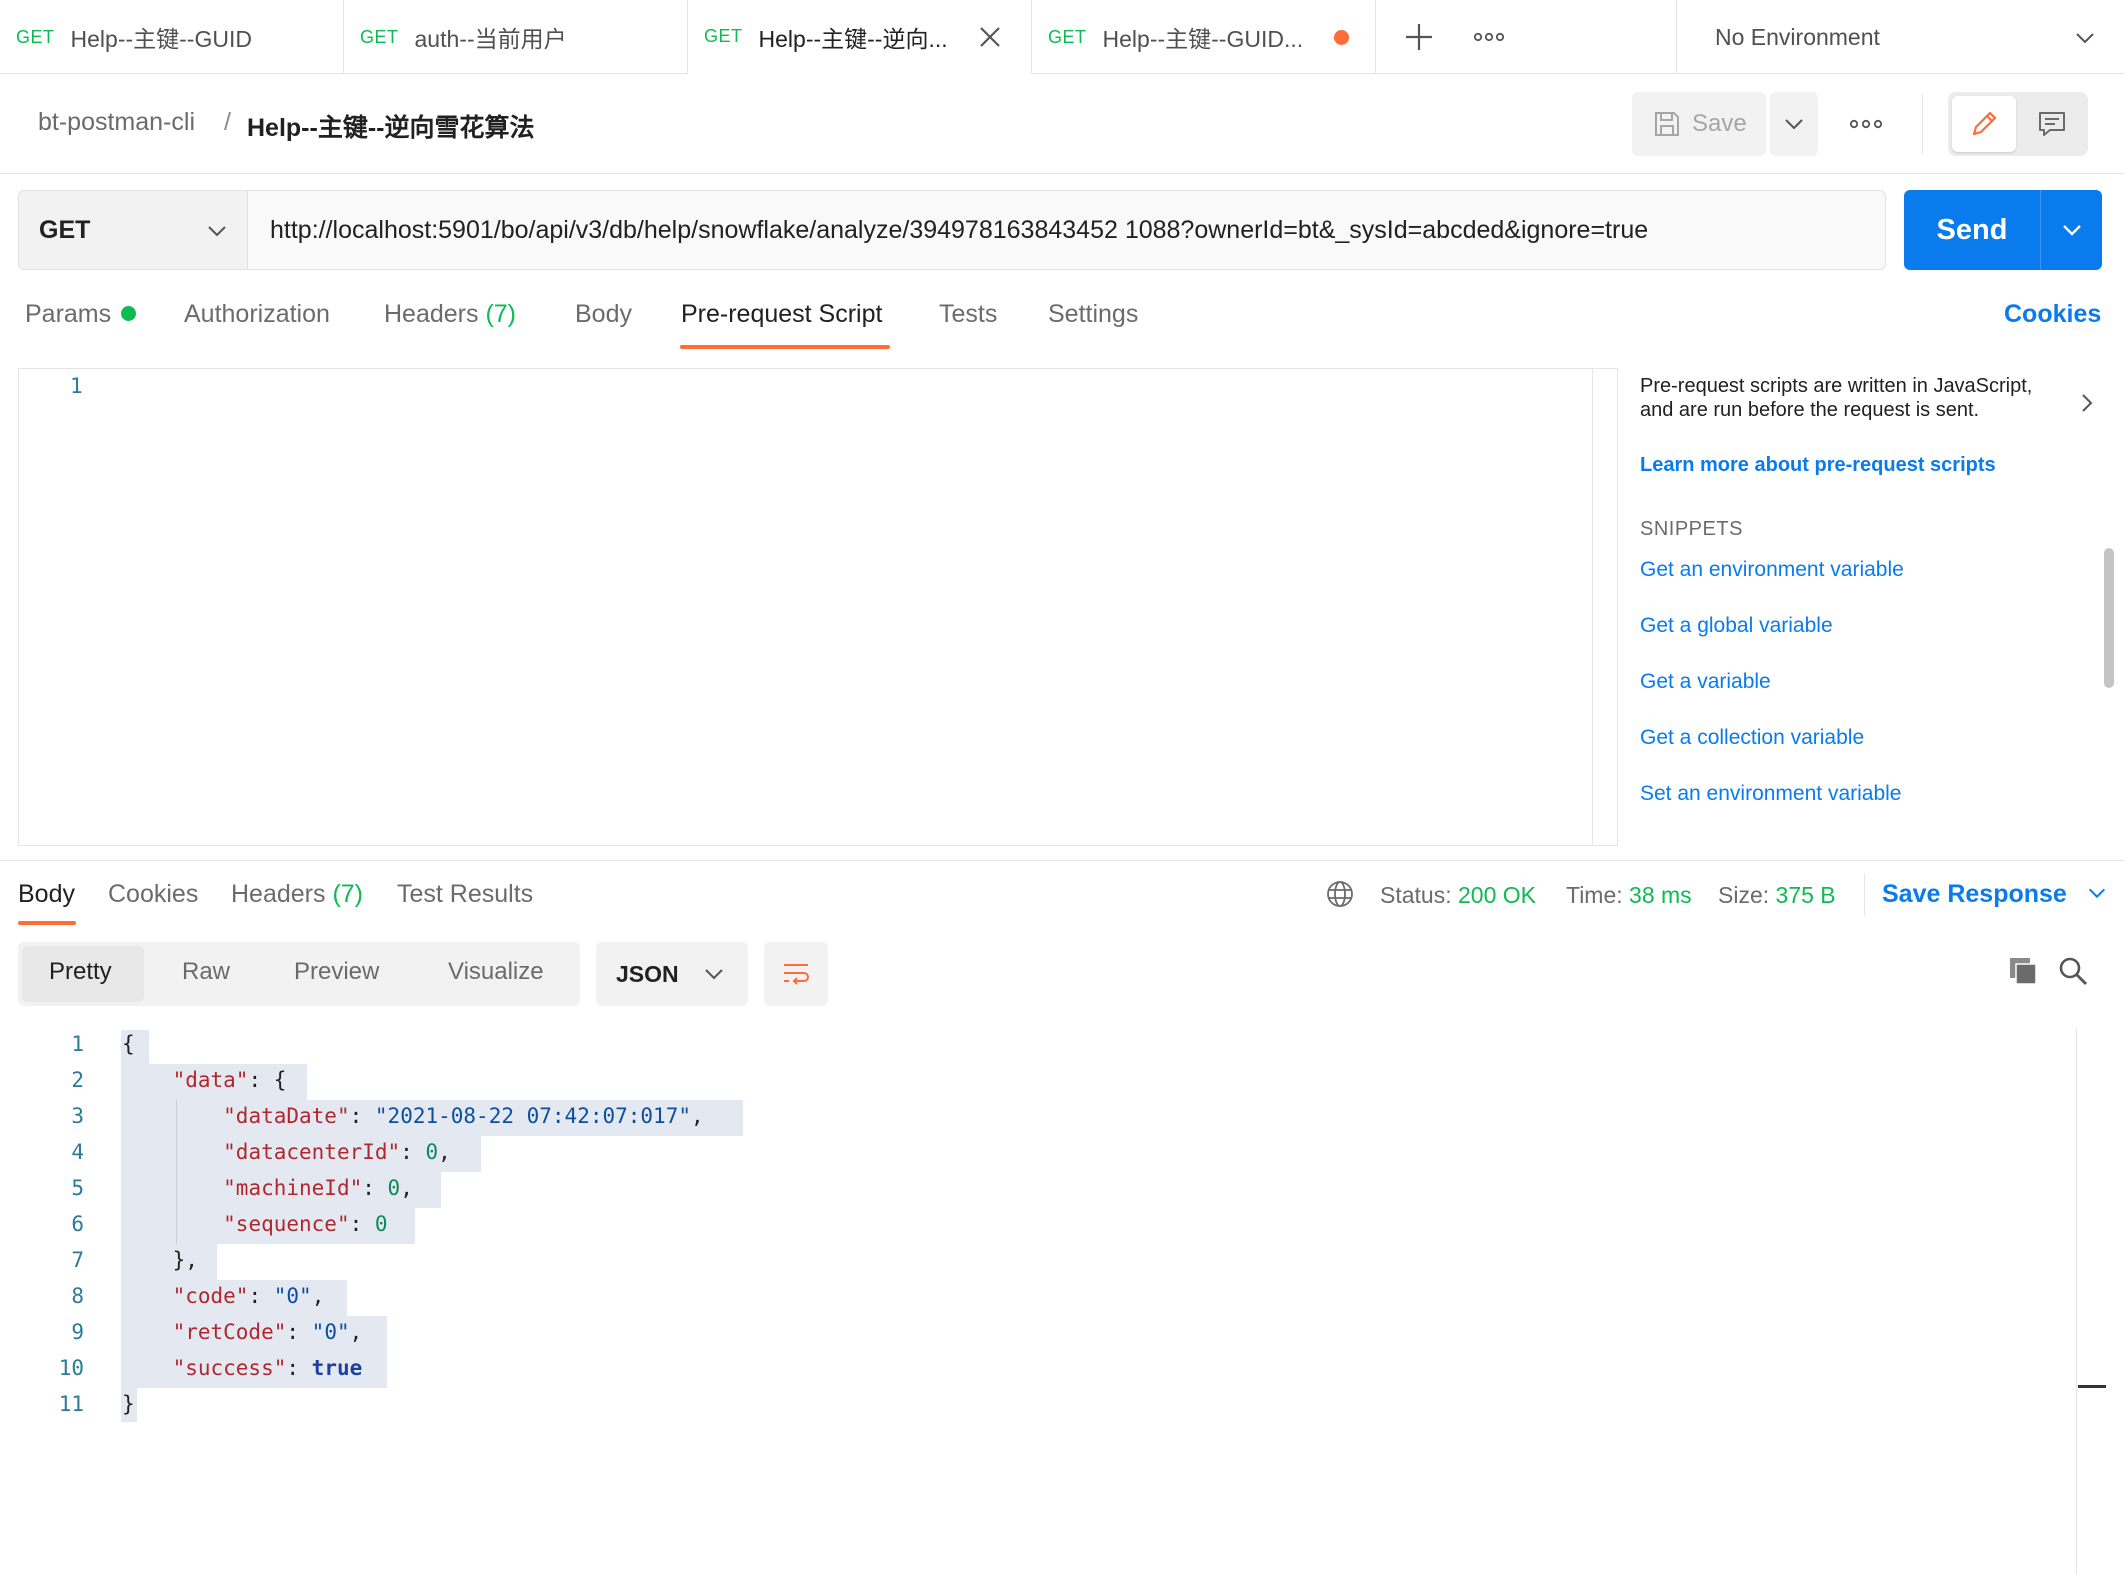 This screenshot has height=1574, width=2124. Describe the element at coordinates (129, 313) in the screenshot. I see `params-active-dot-icon` at that location.